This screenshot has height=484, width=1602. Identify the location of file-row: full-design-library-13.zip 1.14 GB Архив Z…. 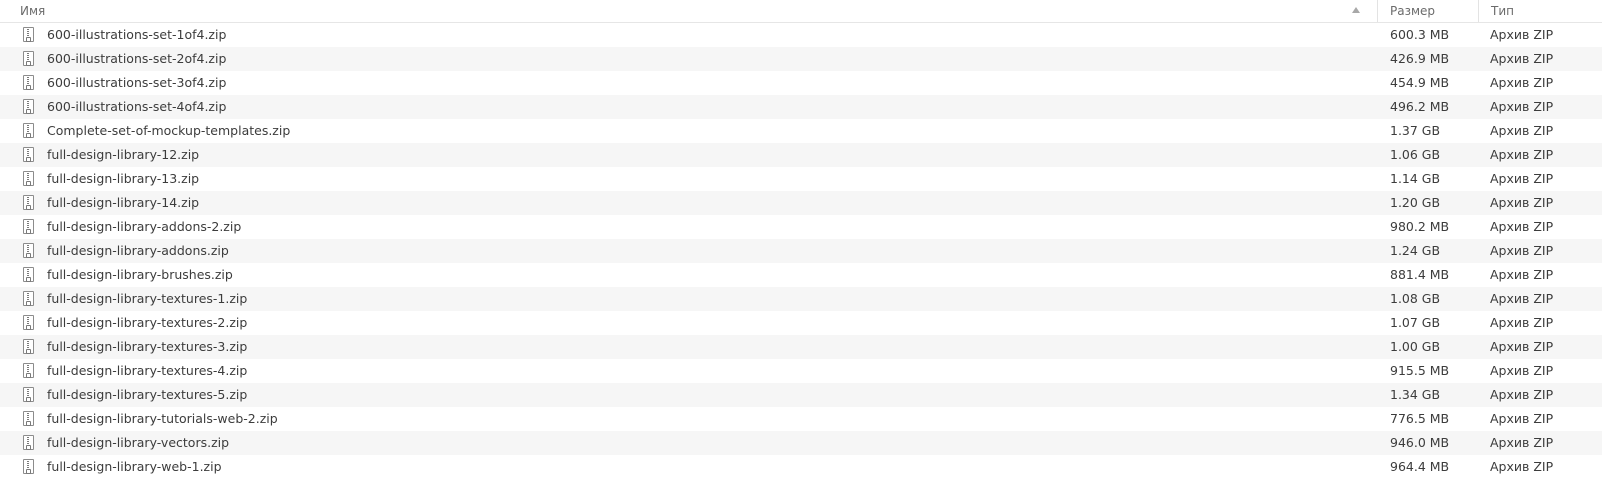
(801, 179).